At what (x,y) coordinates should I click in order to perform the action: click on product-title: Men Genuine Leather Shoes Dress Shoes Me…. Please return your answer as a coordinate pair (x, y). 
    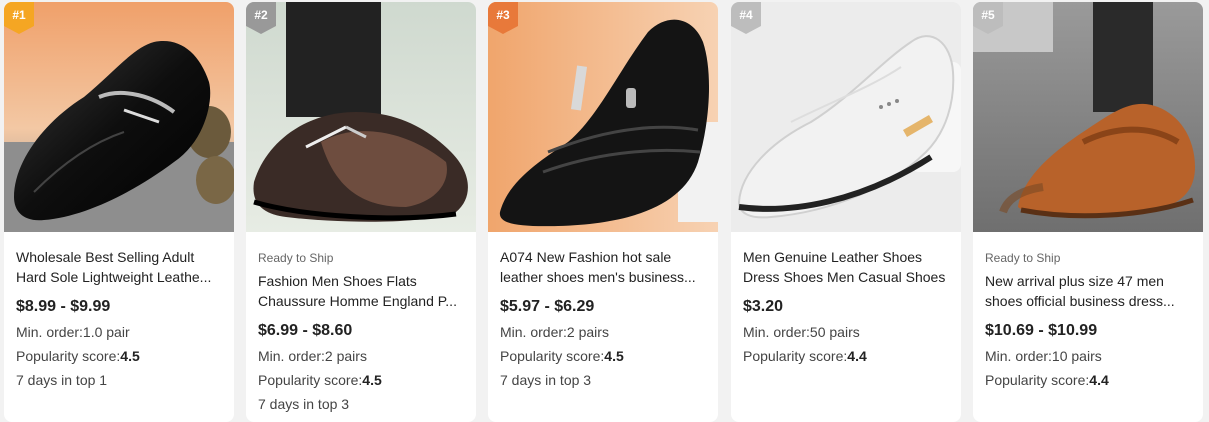
    Looking at the image, I should click on (846, 267).